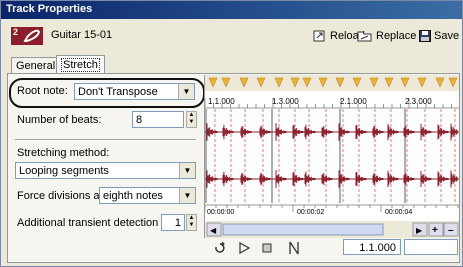 This screenshot has width=463, height=267. I want to click on position-display: 1.1.000, so click(372, 247).